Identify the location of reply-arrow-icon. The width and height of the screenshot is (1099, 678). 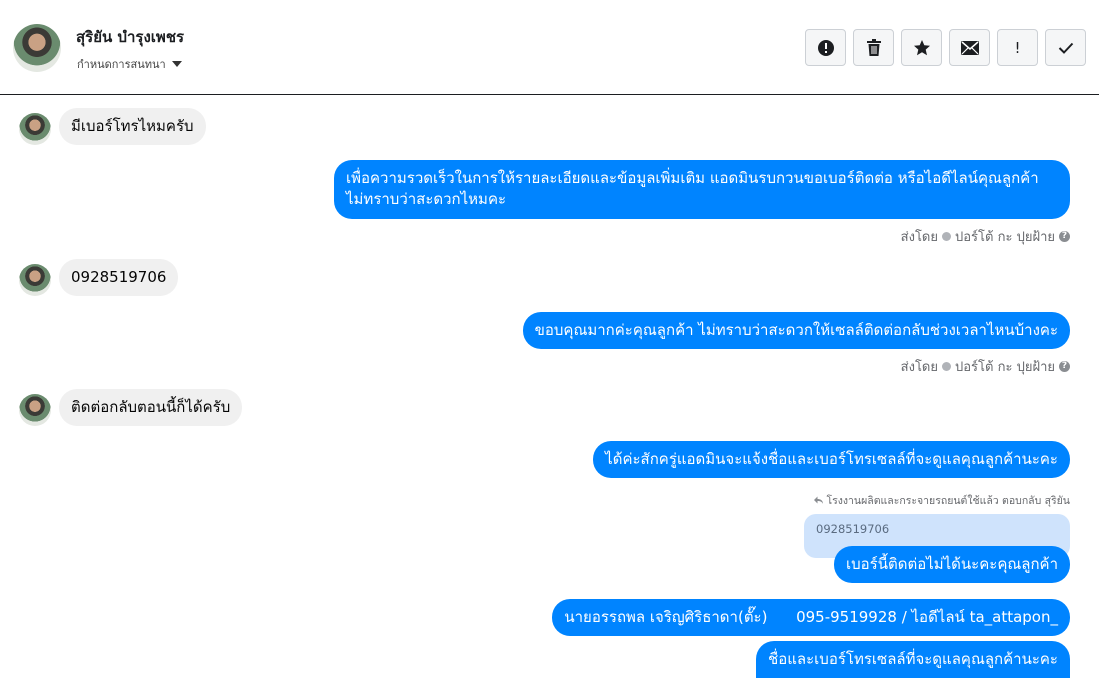
(818, 500).